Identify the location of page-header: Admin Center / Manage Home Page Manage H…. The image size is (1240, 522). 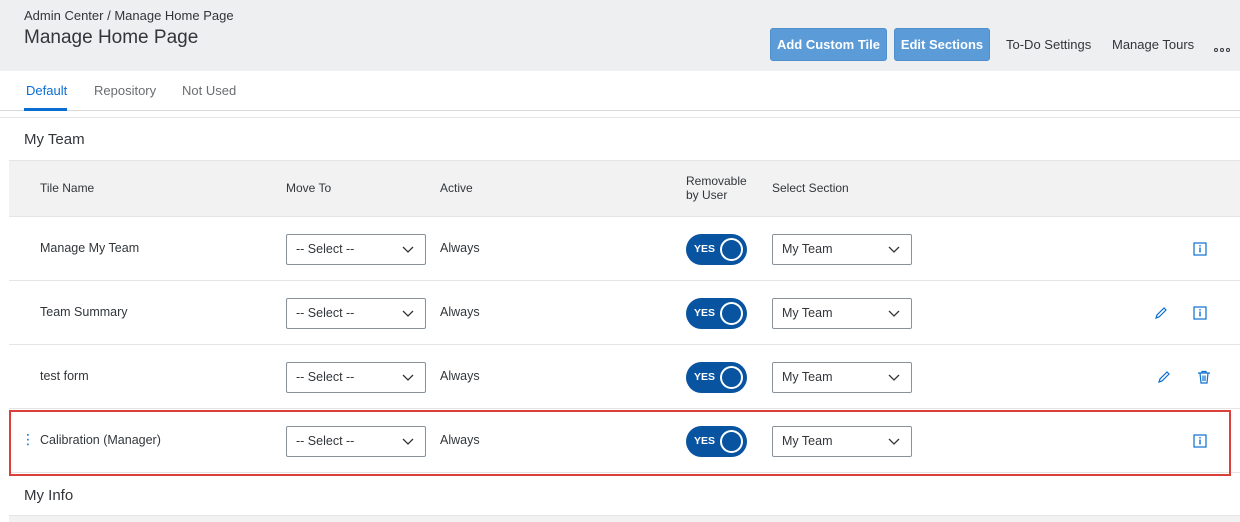
(620, 35).